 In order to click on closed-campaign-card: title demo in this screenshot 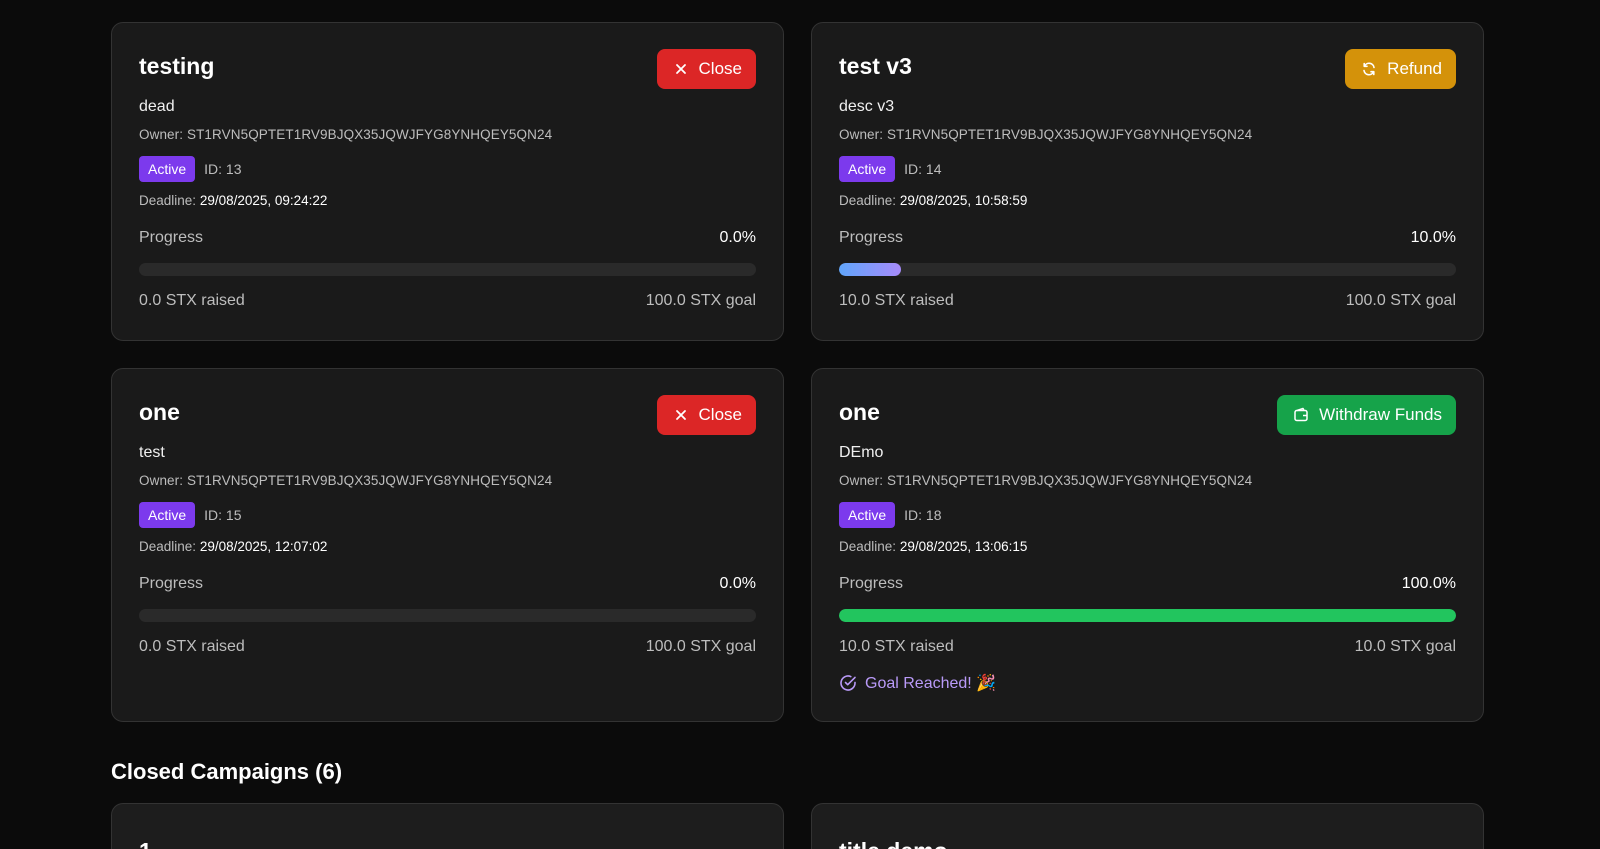, I will do `click(1147, 826)`.